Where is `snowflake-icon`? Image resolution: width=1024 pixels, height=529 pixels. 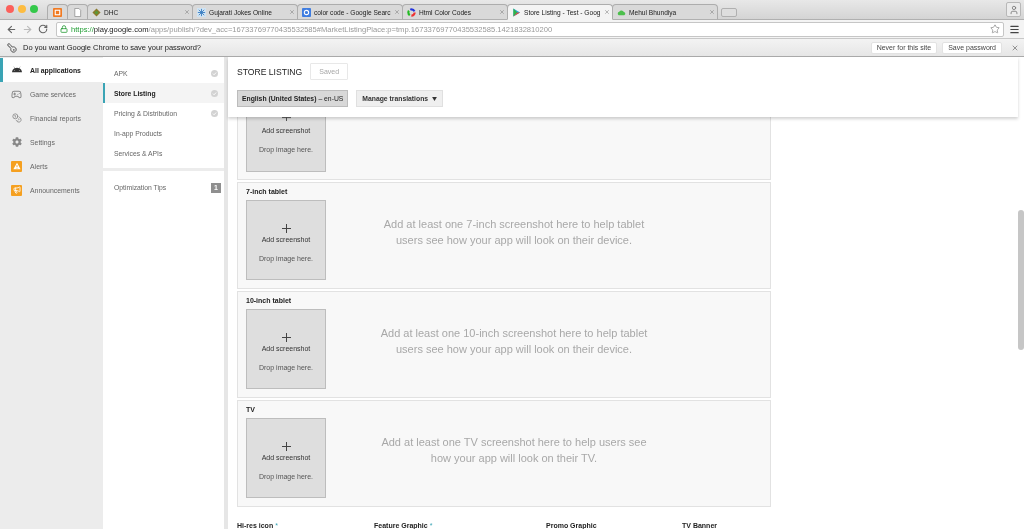
snowflake-icon is located at coordinates (201, 12).